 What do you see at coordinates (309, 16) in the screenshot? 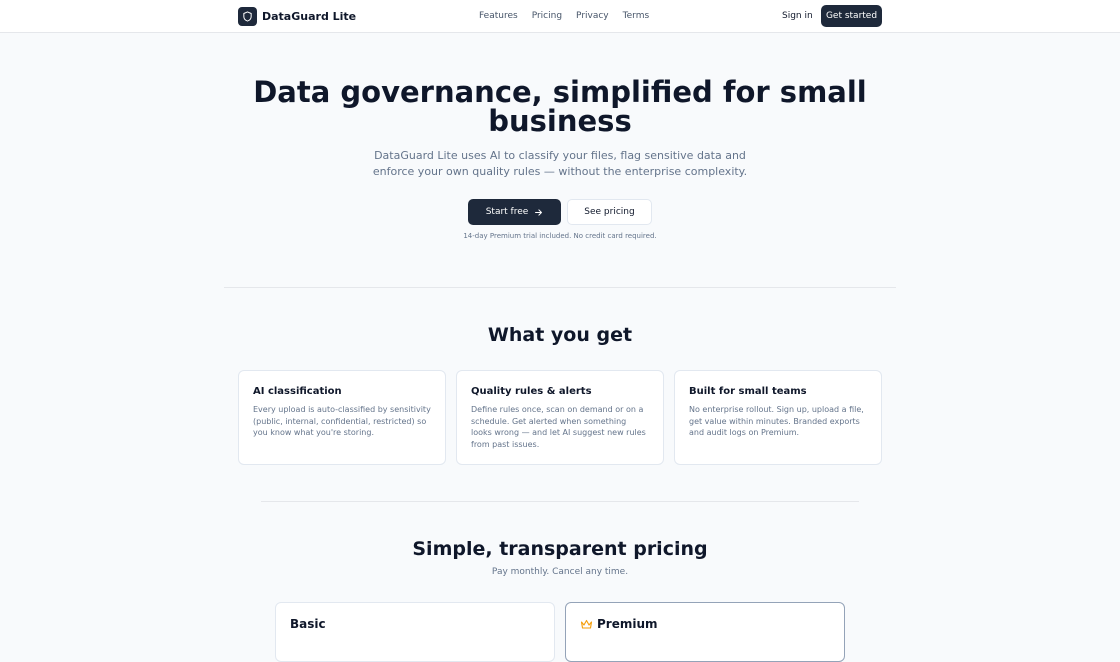
I see `brand-name: DataGuard Lite` at bounding box center [309, 16].